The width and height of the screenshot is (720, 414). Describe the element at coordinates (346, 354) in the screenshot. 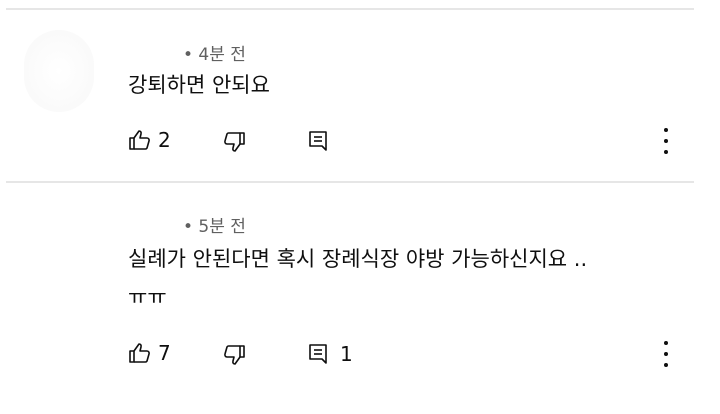

I see `reply-count: 1` at that location.